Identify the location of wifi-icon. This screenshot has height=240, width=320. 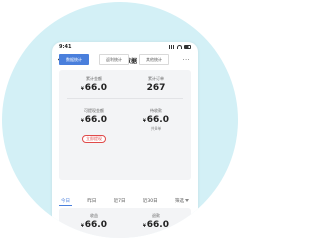
(179, 47).